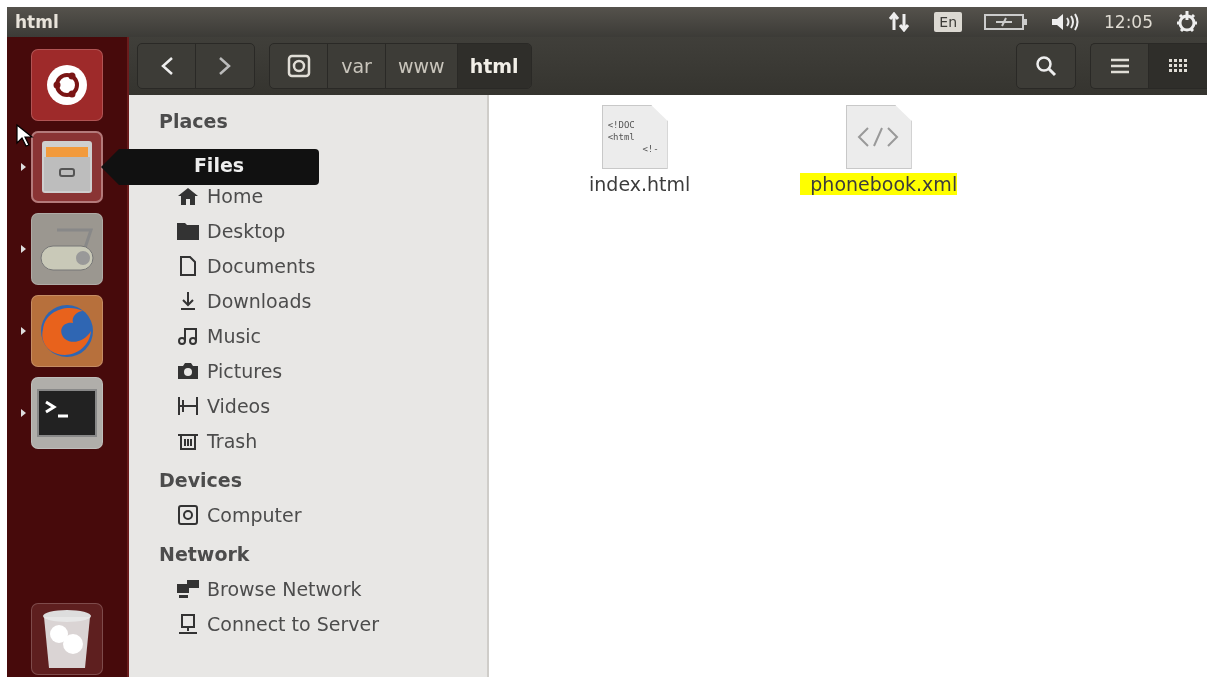 This screenshot has width=1207, height=677. Describe the element at coordinates (331, 300) in the screenshot. I see `sidebar-item: Downloads` at that location.